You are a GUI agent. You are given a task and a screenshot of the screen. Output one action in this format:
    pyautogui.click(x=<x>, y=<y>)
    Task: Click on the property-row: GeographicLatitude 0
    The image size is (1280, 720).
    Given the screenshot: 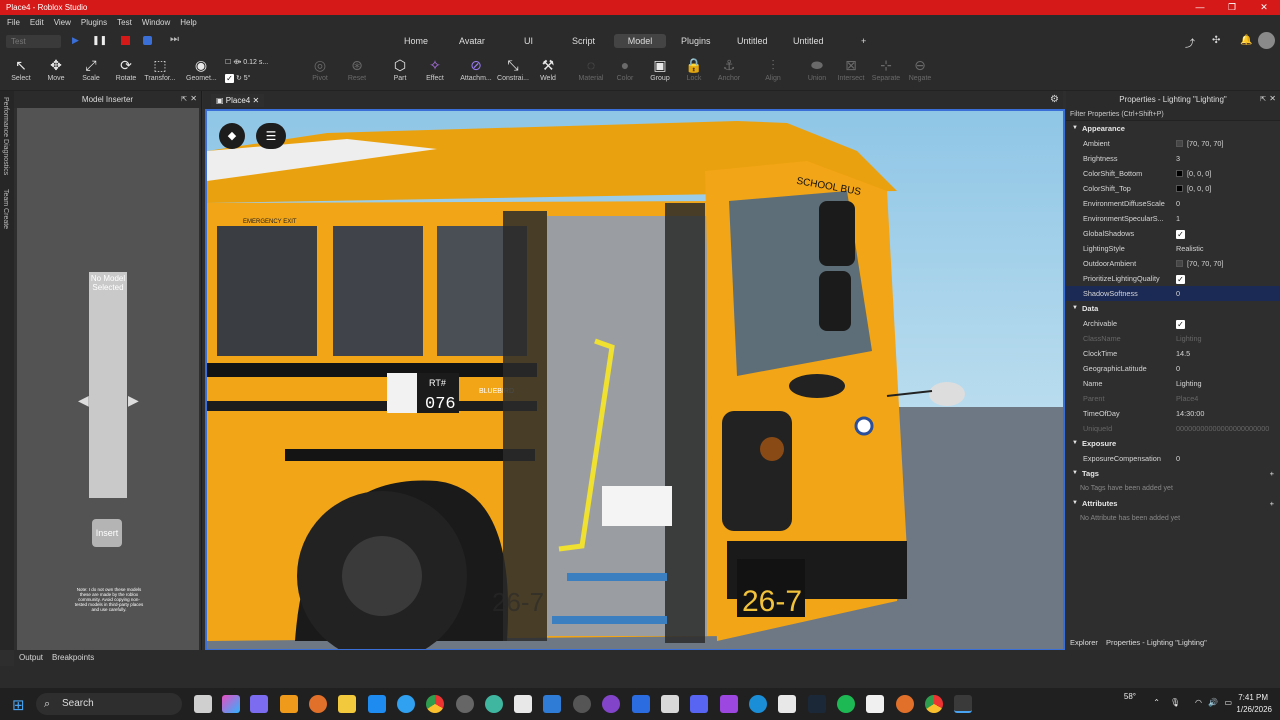 What is the action you would take?
    pyautogui.click(x=1173, y=368)
    